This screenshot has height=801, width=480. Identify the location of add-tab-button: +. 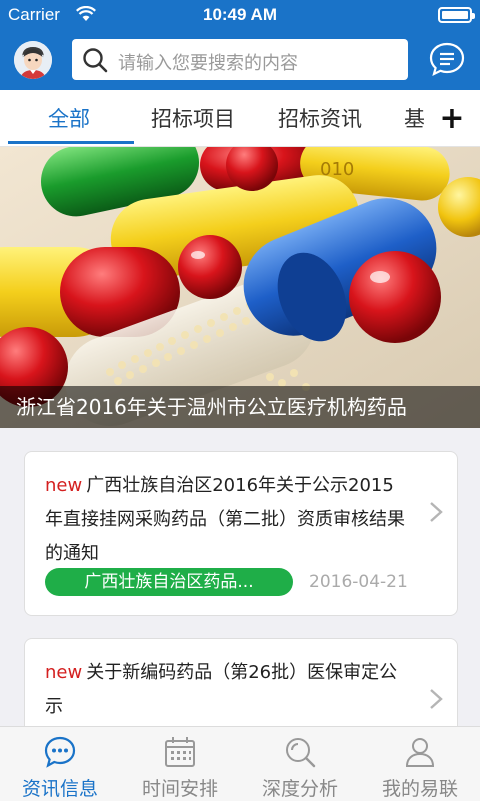
(452, 118).